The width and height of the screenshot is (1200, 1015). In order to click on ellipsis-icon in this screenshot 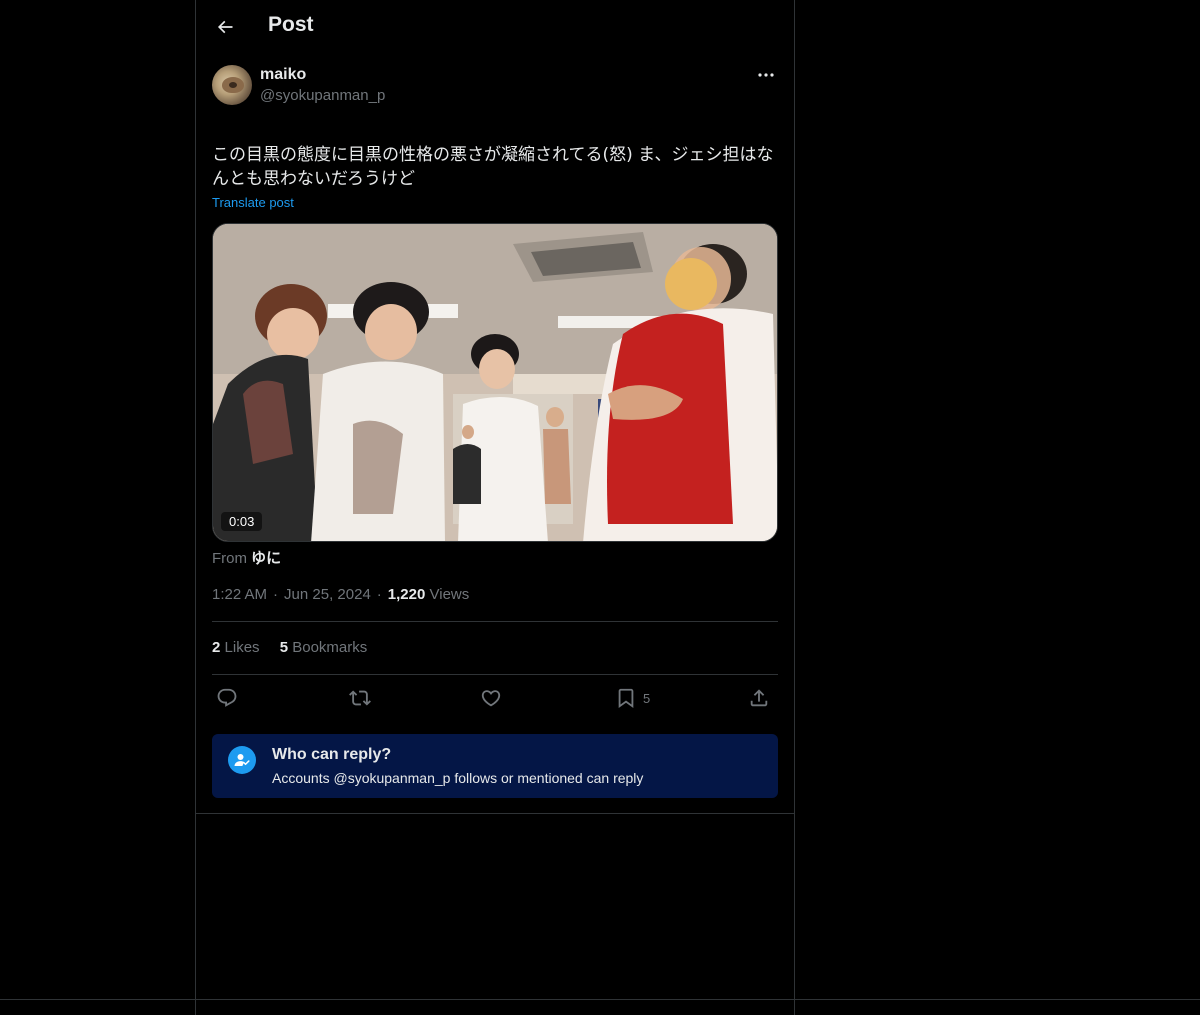, I will do `click(766, 75)`.